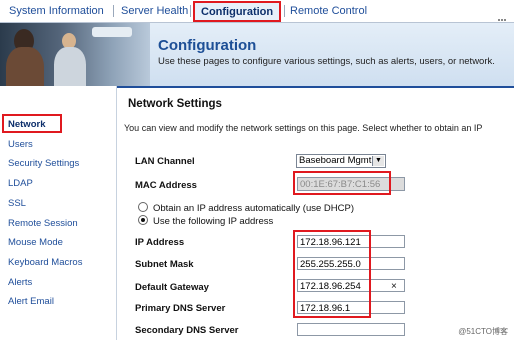  Describe the element at coordinates (57, 301) in the screenshot. I see `sidebar-item-alert-email: Alert Email` at that location.